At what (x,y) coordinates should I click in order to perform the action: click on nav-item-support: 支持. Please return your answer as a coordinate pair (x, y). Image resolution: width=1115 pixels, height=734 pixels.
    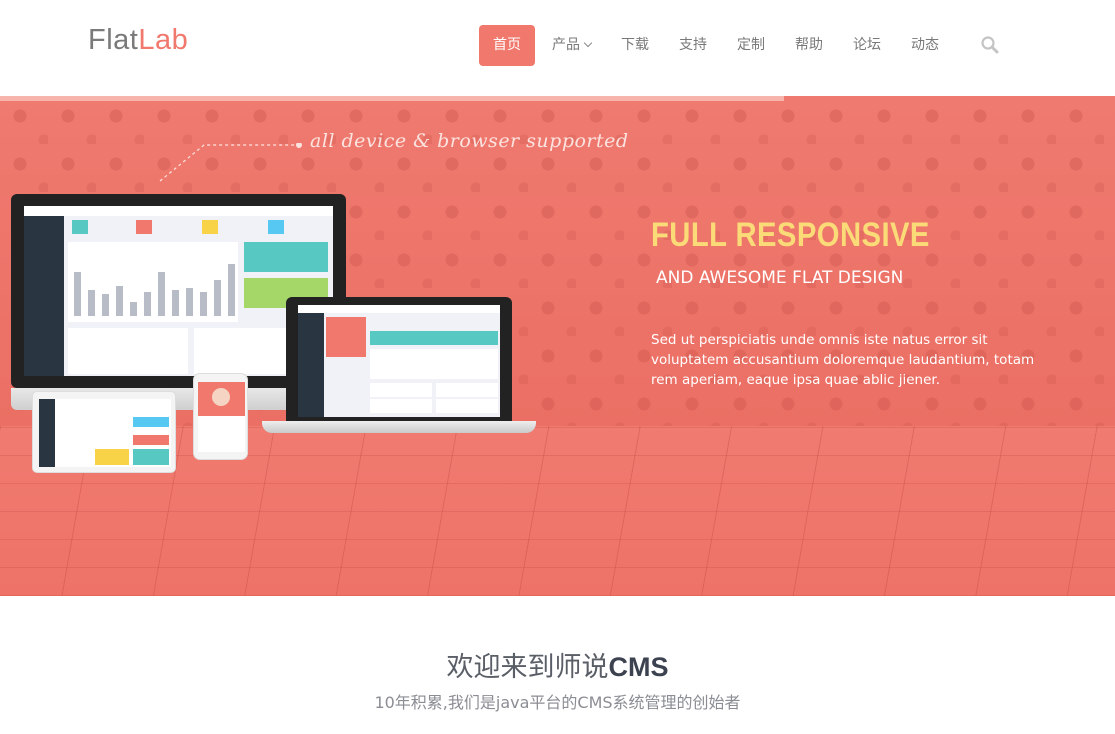
    Looking at the image, I should click on (693, 45).